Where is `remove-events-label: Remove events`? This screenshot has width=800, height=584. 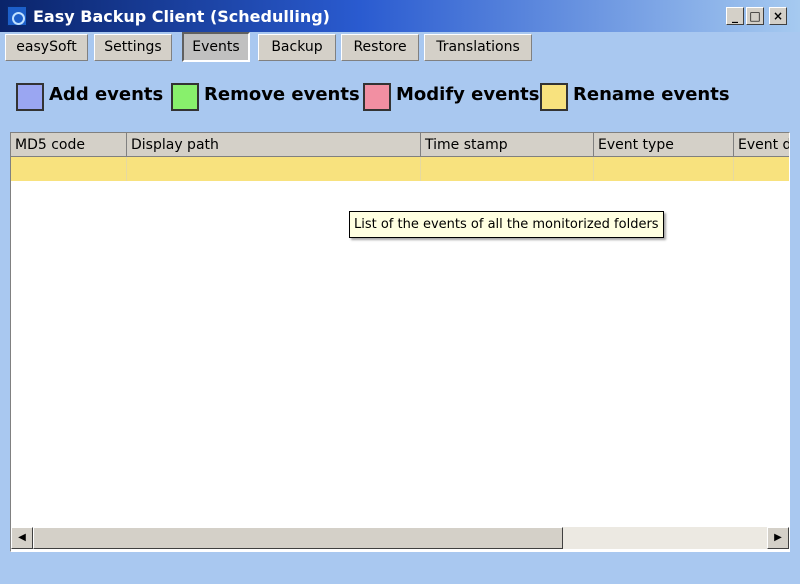
remove-events-label: Remove events is located at coordinates (282, 94).